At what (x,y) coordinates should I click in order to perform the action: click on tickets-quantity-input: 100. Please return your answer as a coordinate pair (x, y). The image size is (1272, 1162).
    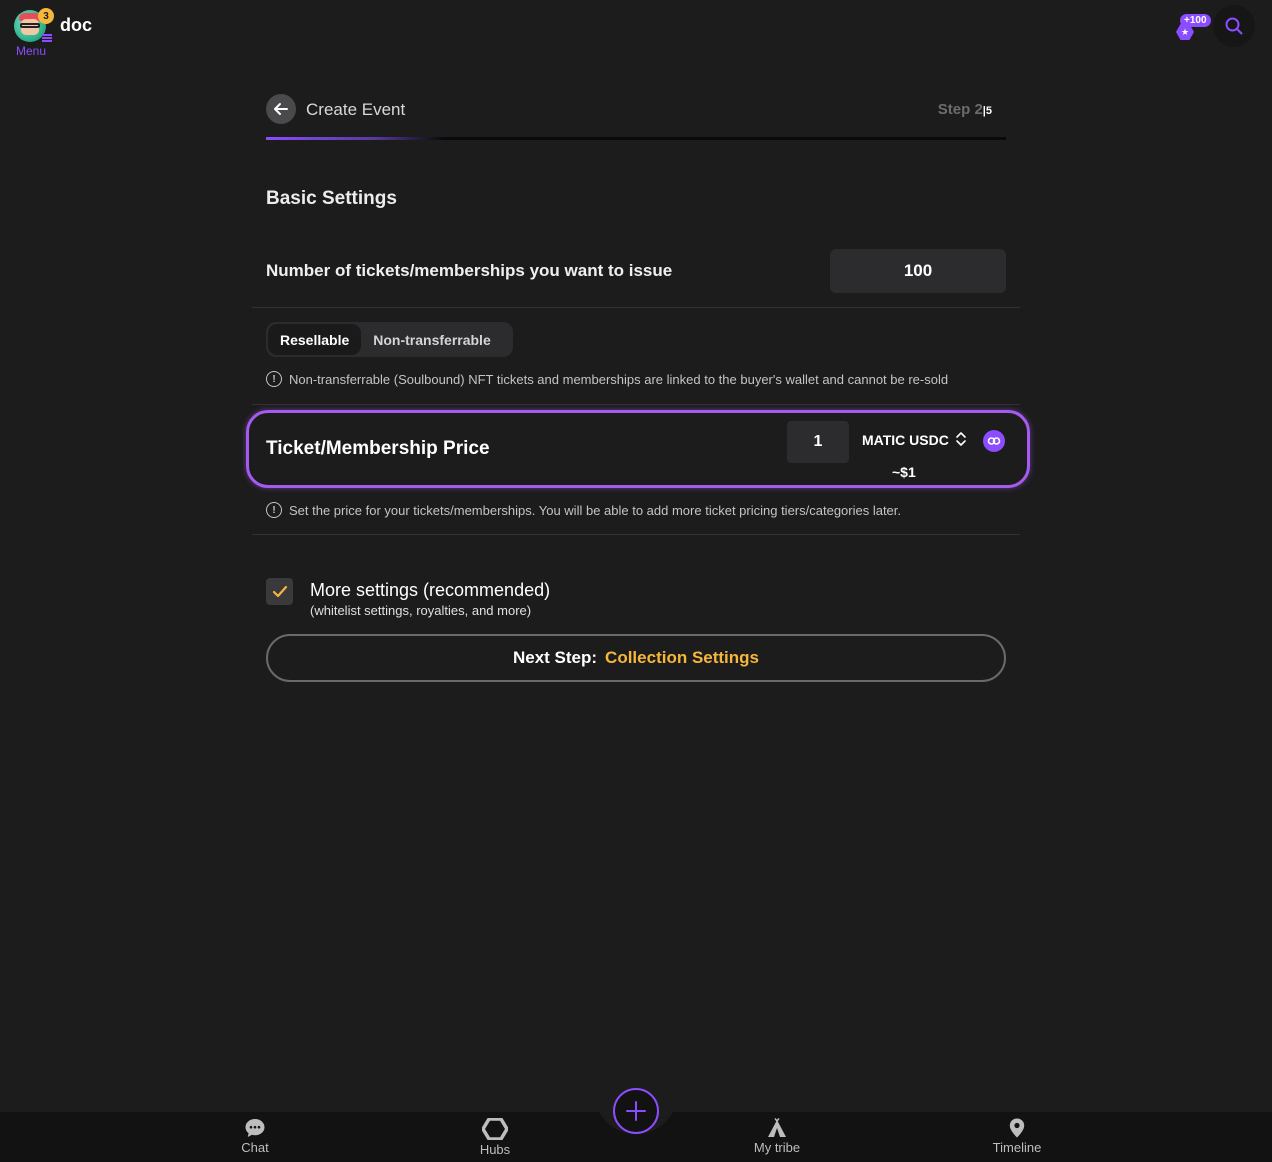
    Looking at the image, I should click on (918, 271).